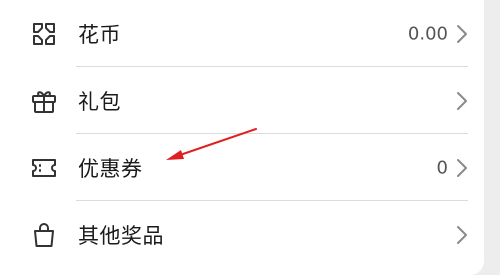  Describe the element at coordinates (110, 168) in the screenshot. I see `menu-item-label: 优惠券` at that location.